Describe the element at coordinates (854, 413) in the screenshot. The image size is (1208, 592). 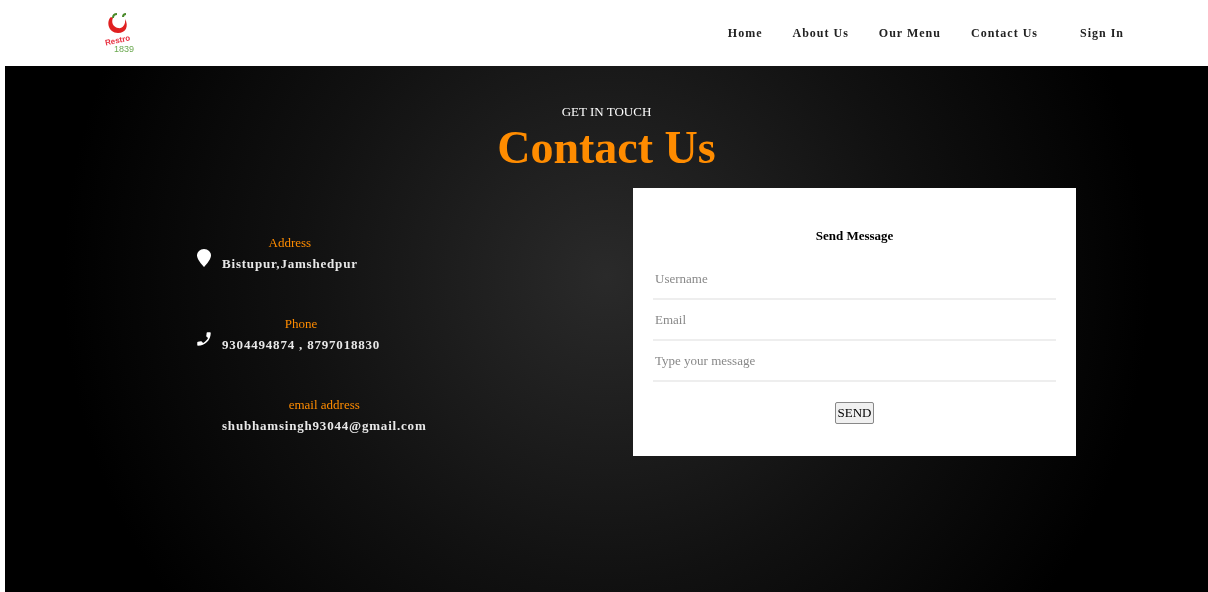
I see `send-button: SEND` at that location.